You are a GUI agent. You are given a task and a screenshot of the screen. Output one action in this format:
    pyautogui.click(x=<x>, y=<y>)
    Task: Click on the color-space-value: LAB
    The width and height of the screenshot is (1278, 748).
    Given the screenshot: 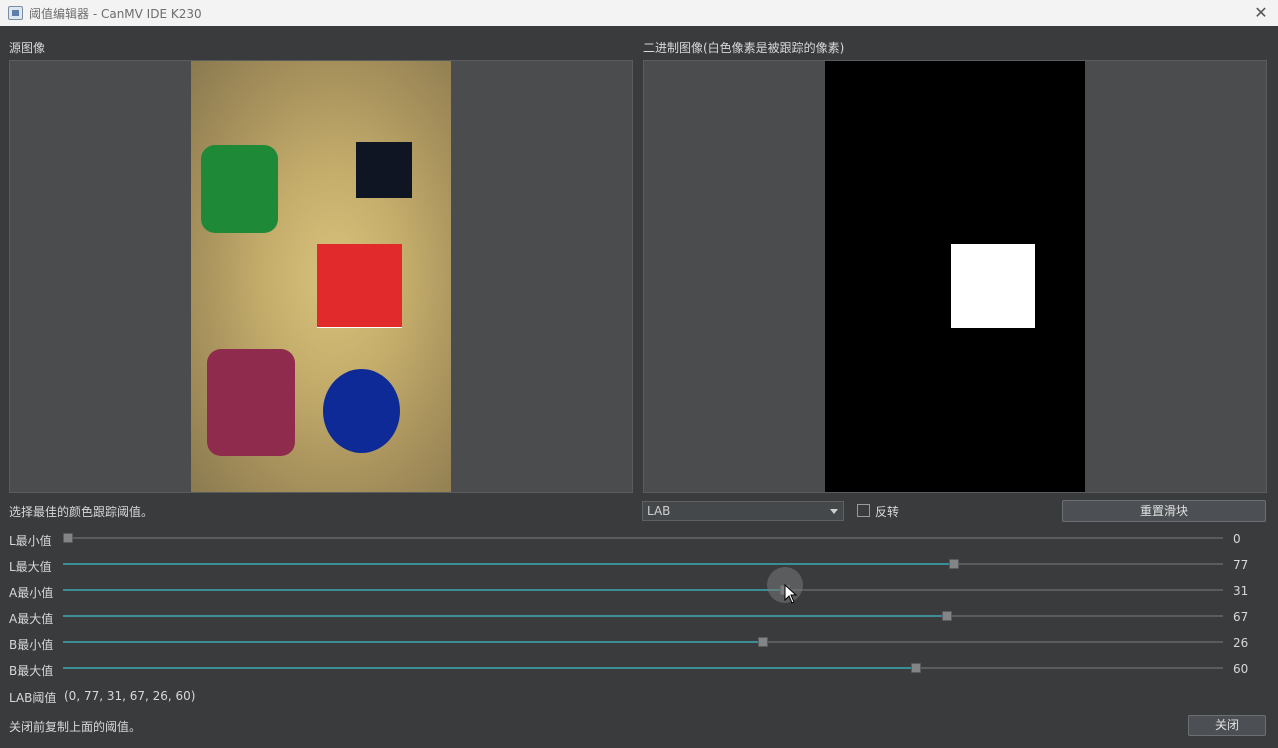 What is the action you would take?
    pyautogui.click(x=659, y=511)
    